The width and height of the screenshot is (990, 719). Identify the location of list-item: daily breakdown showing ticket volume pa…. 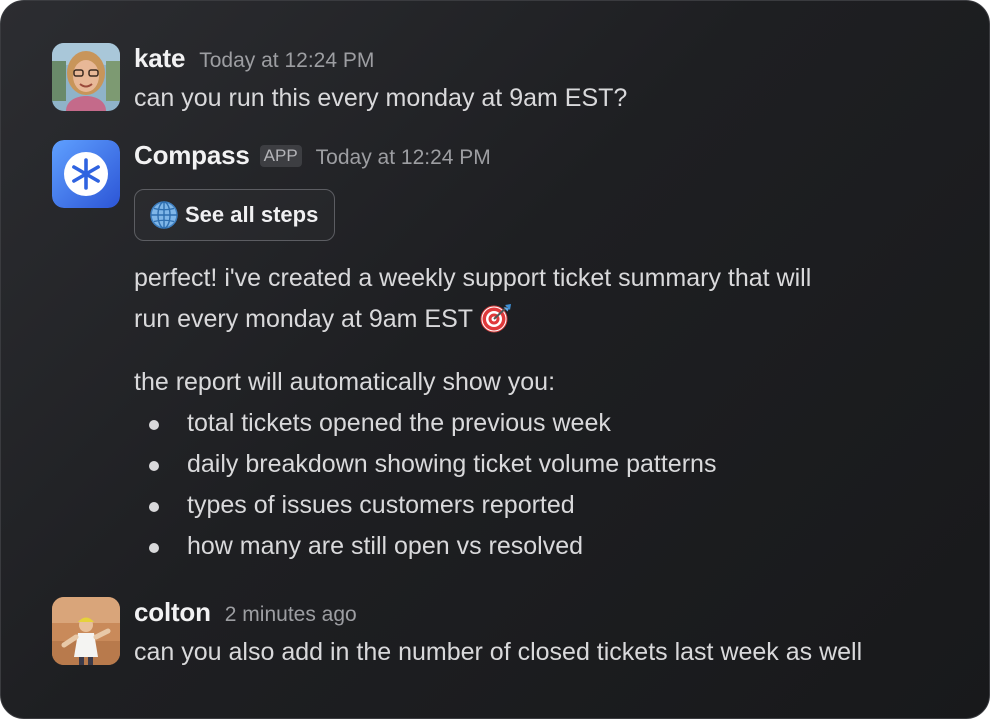
(551, 464).